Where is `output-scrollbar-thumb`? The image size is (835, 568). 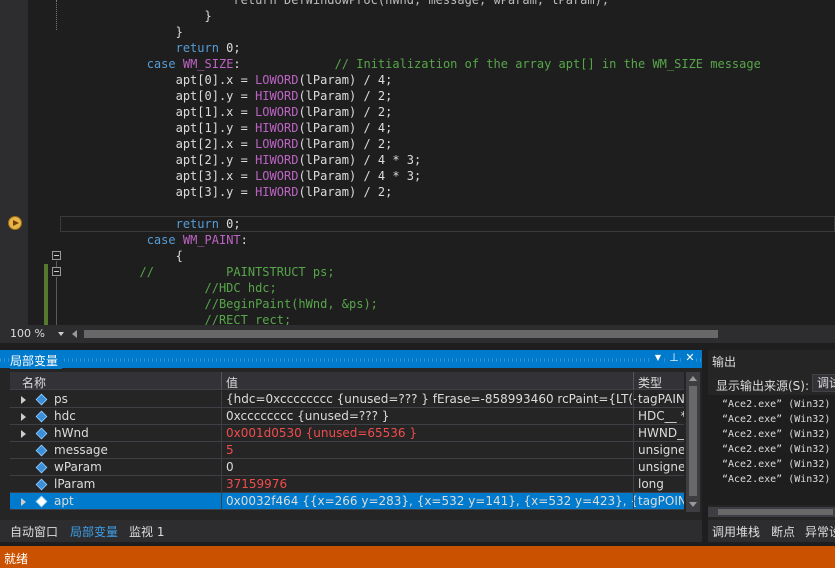
output-scrollbar-thumb is located at coordinates (775, 512).